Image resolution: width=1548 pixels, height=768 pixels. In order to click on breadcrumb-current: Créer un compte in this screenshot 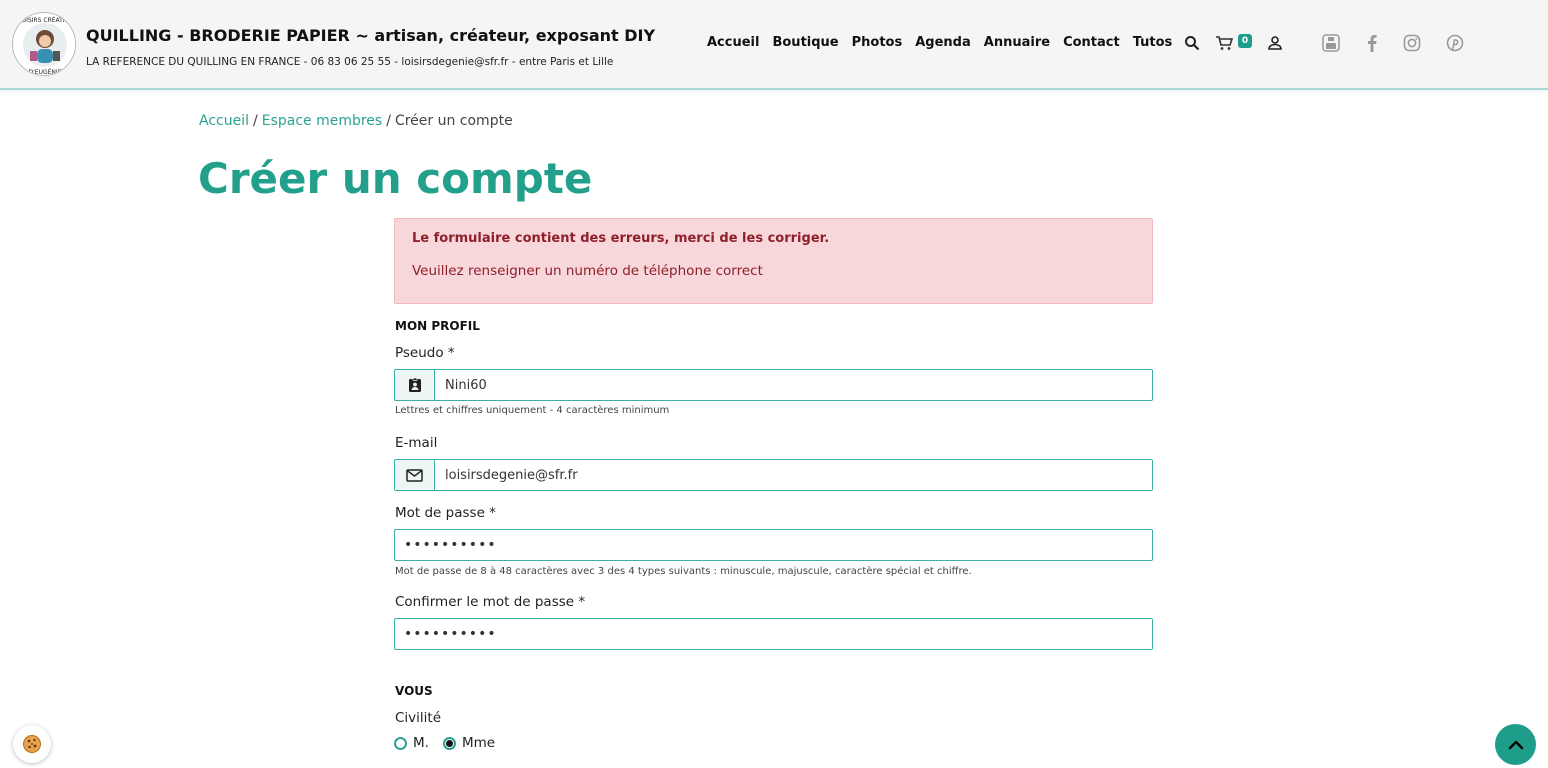, I will do `click(453, 121)`.